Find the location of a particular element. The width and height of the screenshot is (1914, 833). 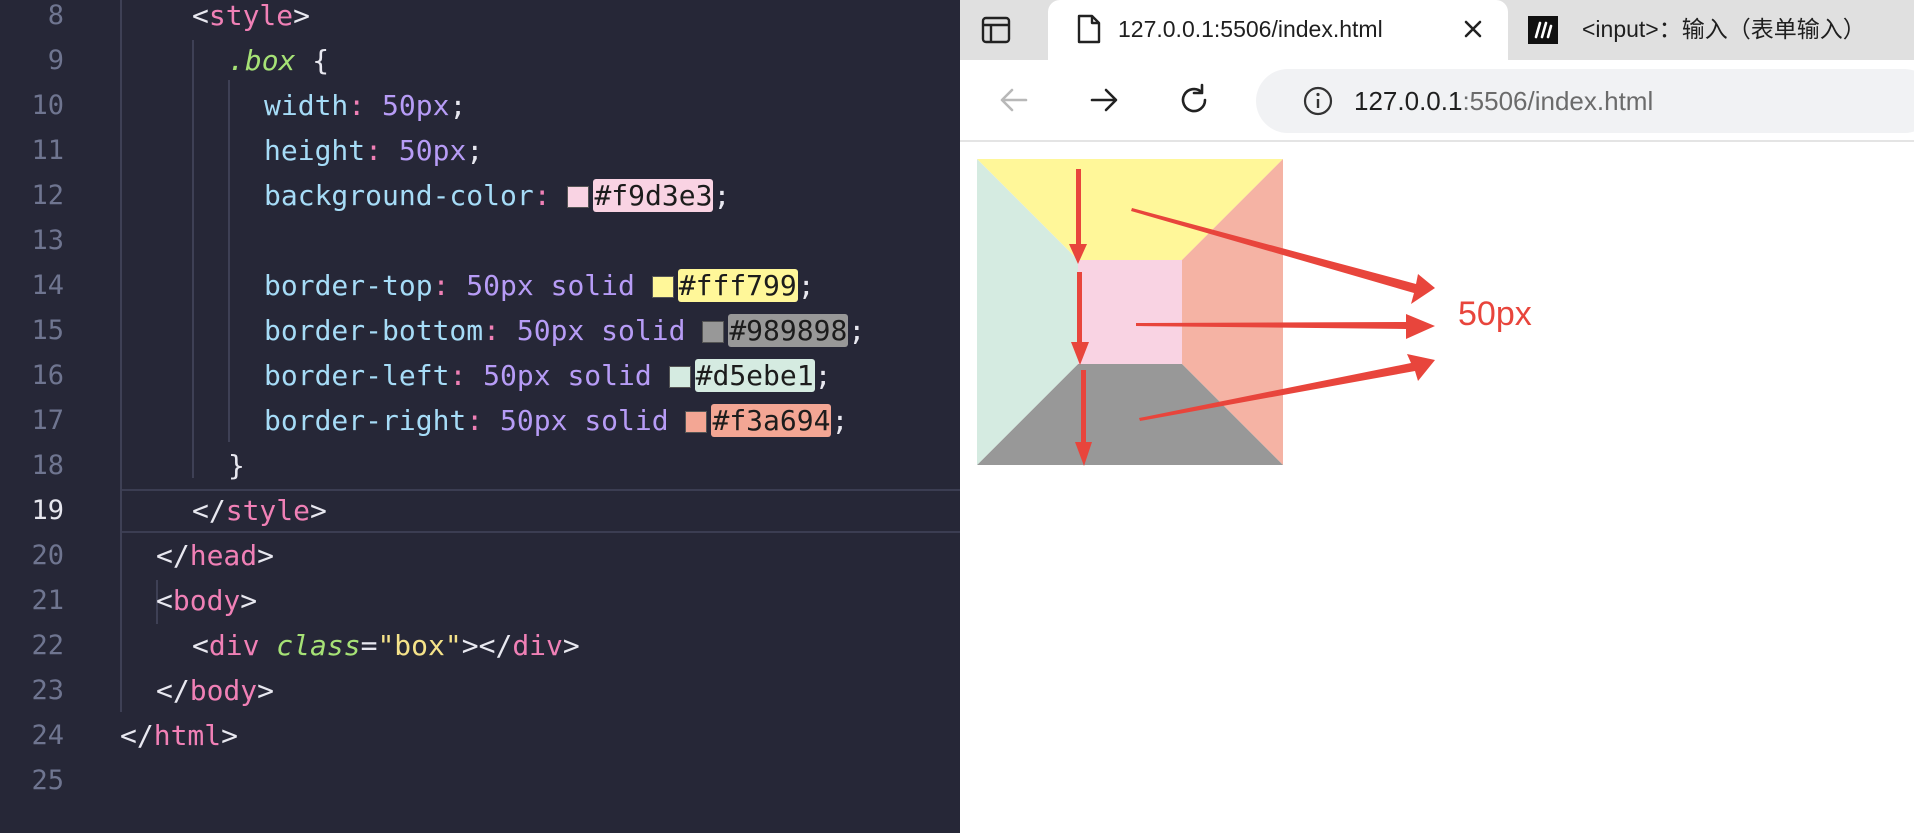

back-arrow-icon is located at coordinates (1014, 100).